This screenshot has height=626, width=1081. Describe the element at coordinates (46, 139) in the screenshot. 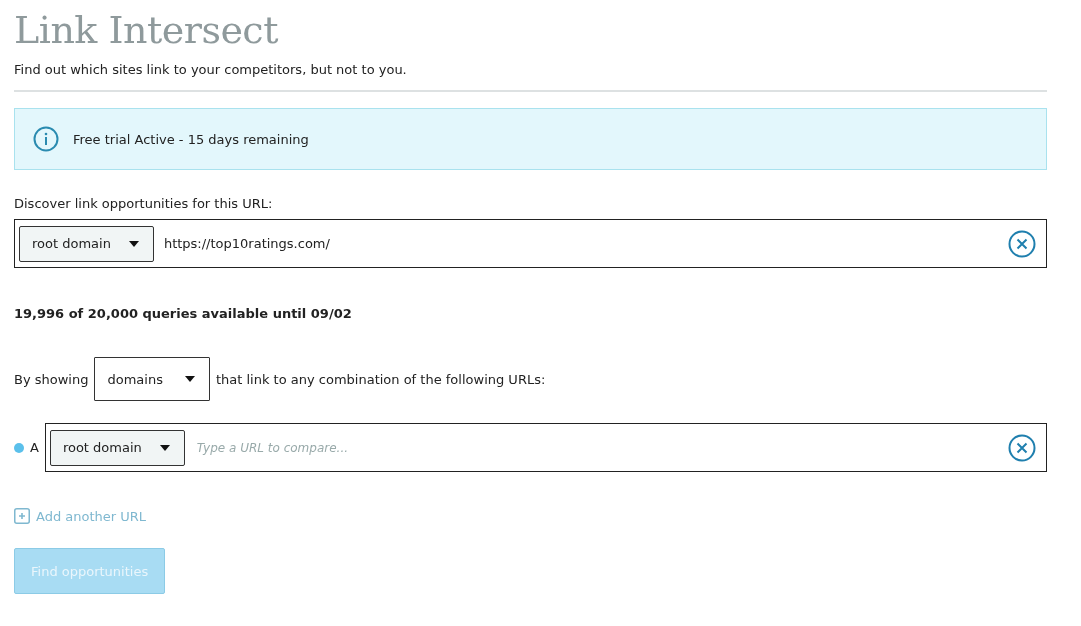

I see `info-icon` at that location.